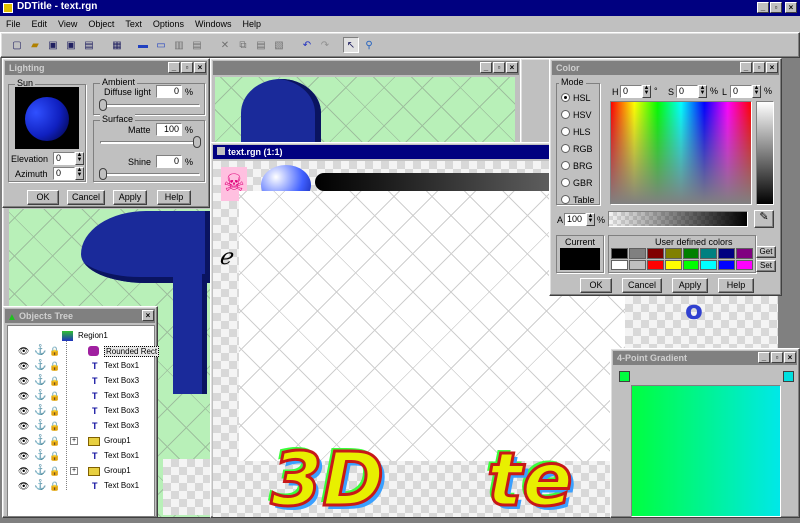 This screenshot has height=523, width=800. I want to click on tree-row-7: 👁 ⚓ 🔒 T Text Box1, so click(81, 456).